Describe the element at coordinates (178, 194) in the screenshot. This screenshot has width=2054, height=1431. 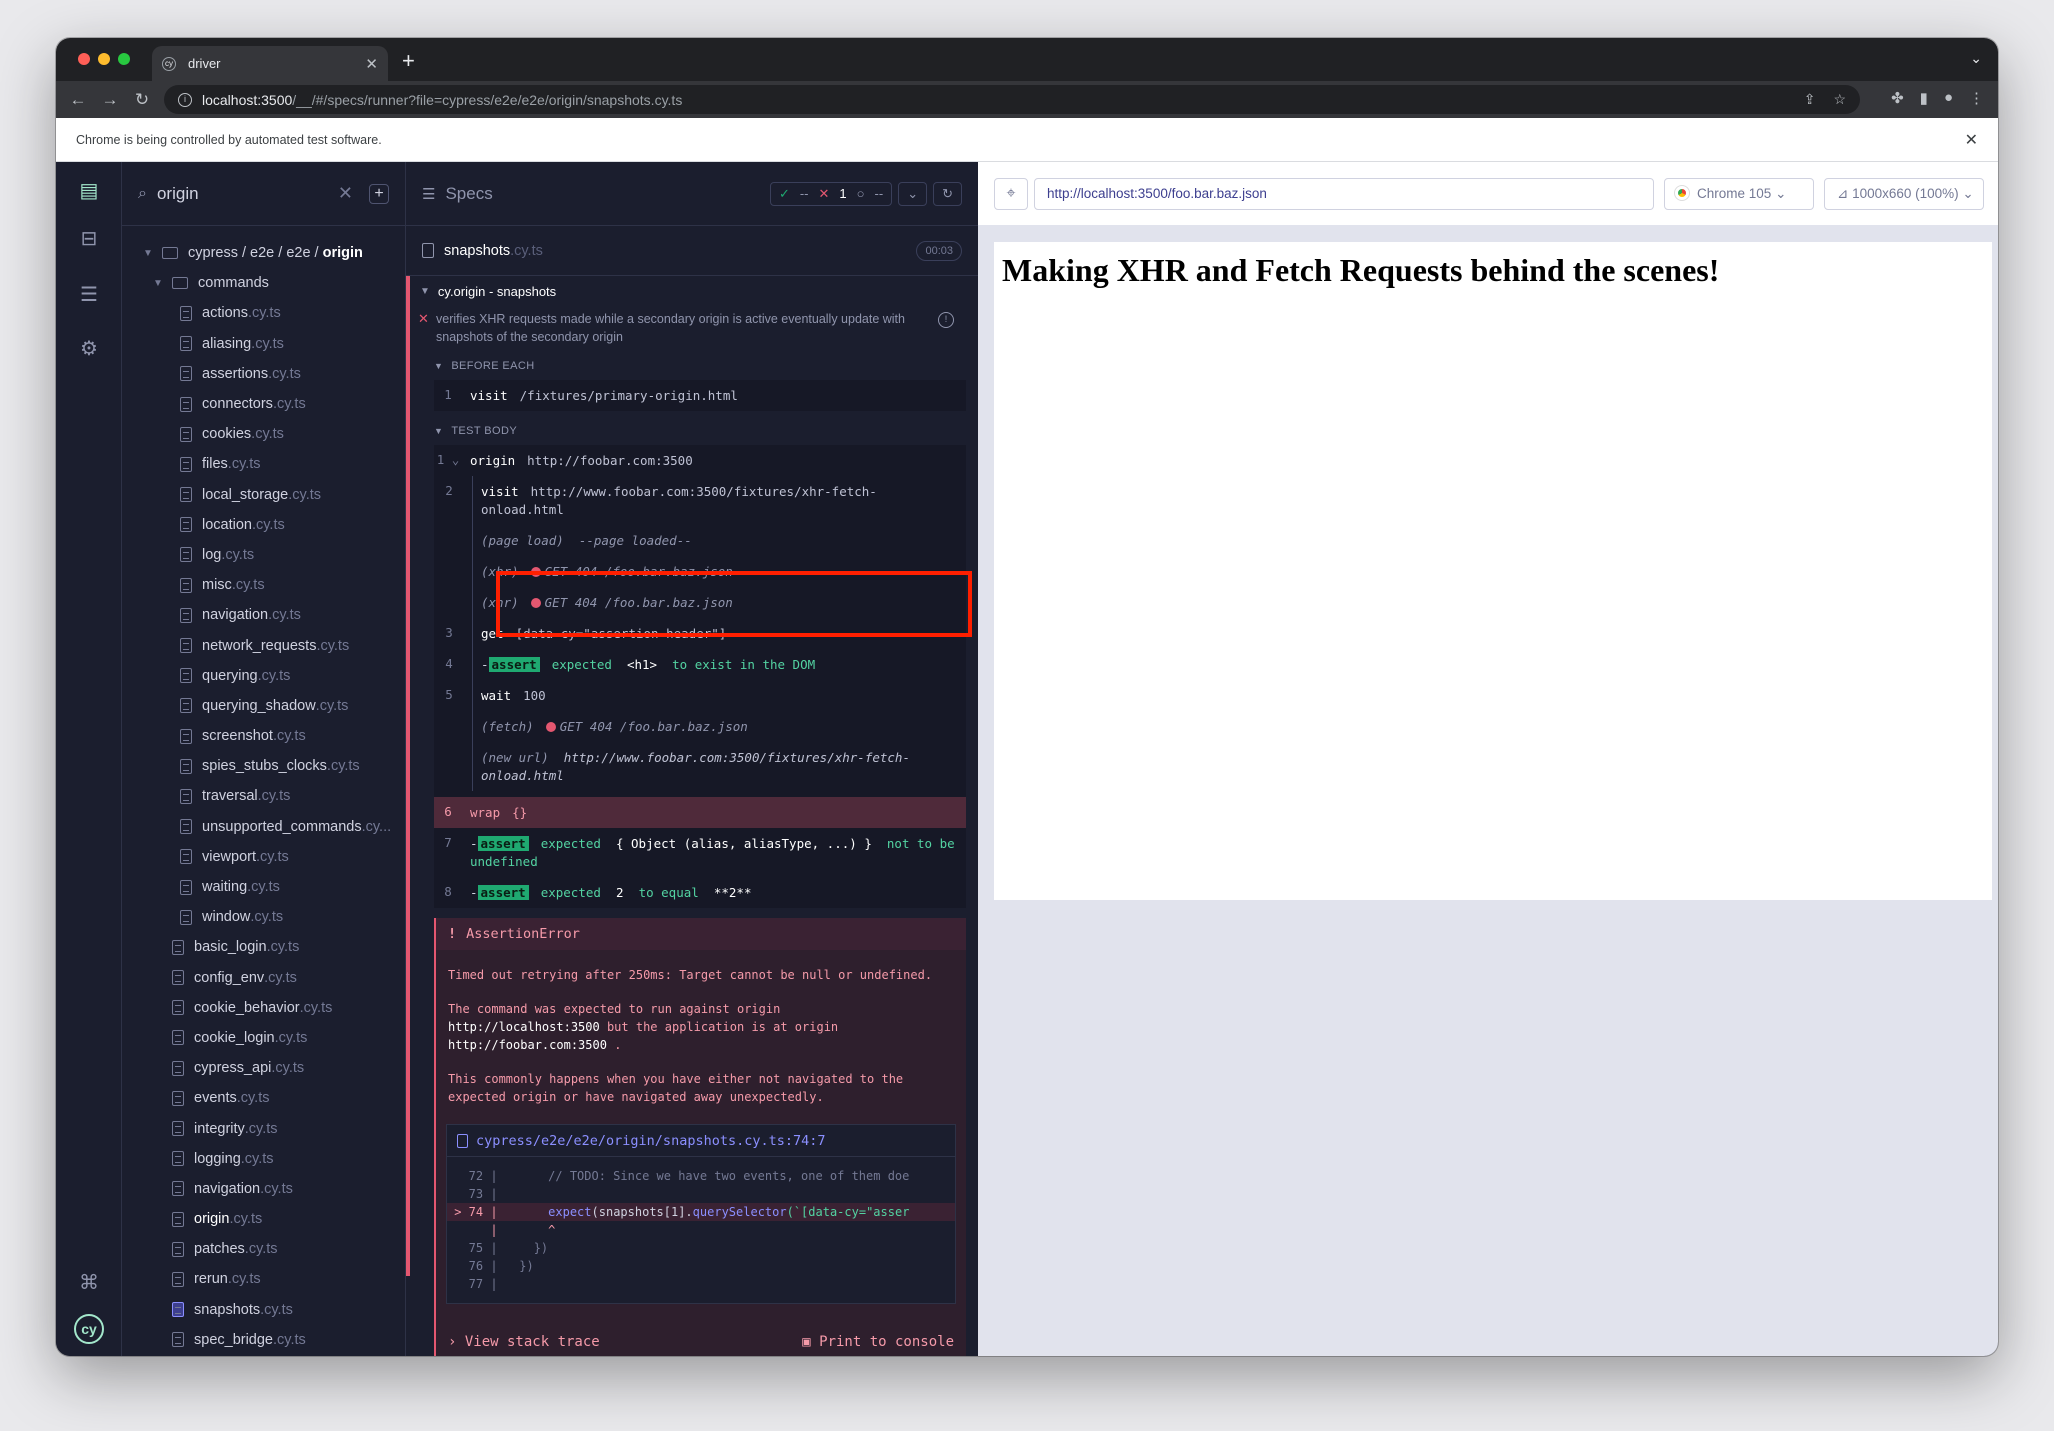
I see `search-input: origin` at that location.